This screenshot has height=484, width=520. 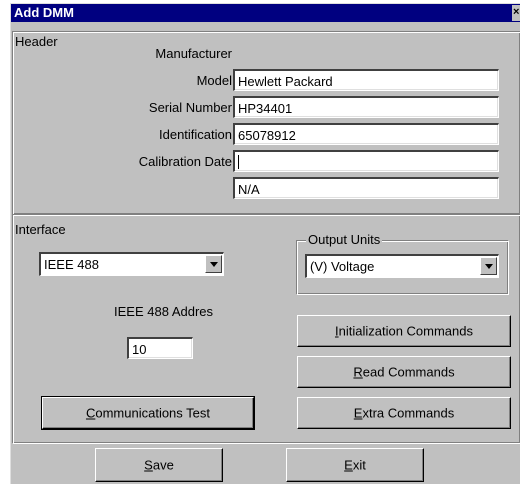 I want to click on interface-dropdown-button, so click(x=213, y=264).